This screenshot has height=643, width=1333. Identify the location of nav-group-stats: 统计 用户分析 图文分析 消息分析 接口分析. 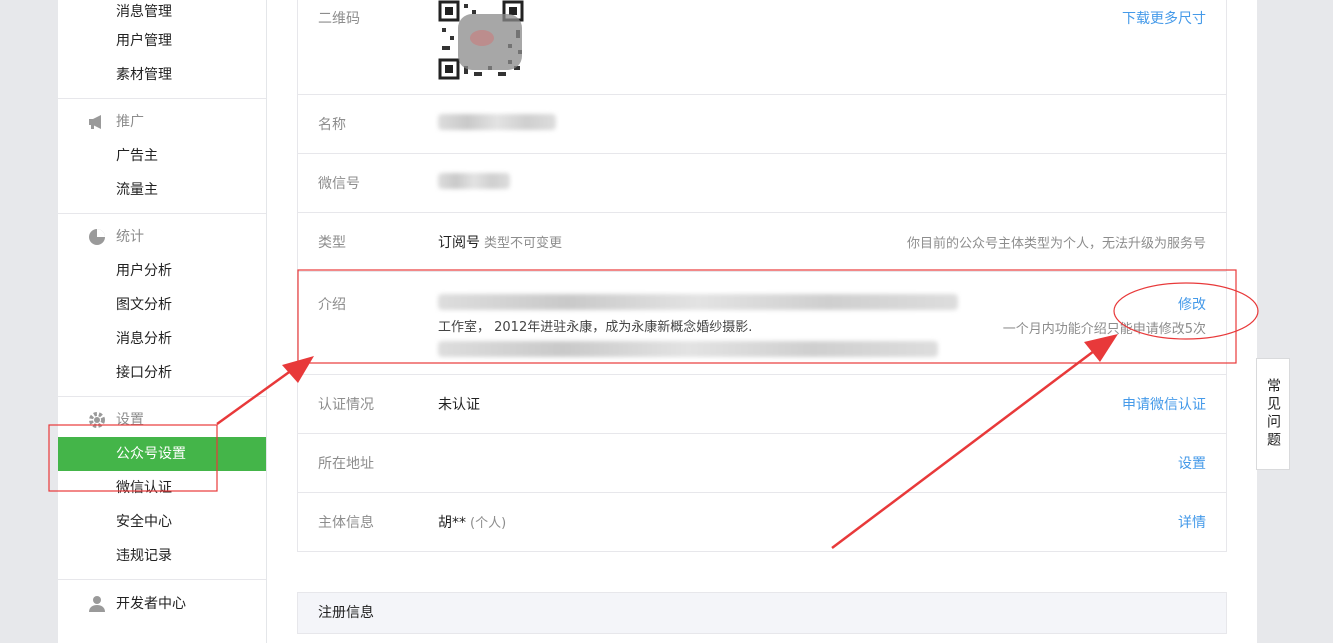
(162, 304).